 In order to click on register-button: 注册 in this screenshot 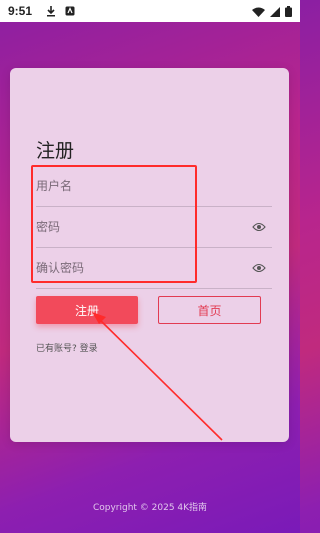, I will do `click(87, 310)`.